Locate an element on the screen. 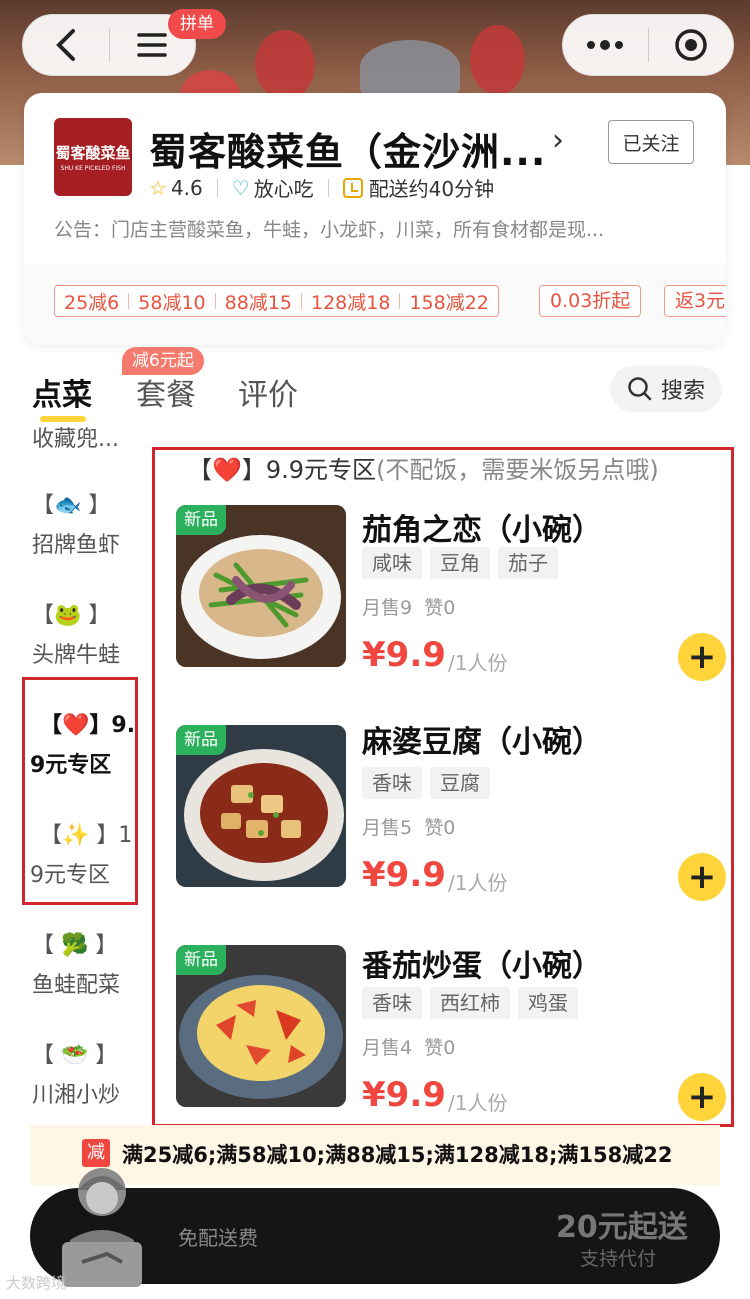 Image resolution: width=750 pixels, height=1299 pixels. courier-cart-icon is located at coordinates (102, 1224).